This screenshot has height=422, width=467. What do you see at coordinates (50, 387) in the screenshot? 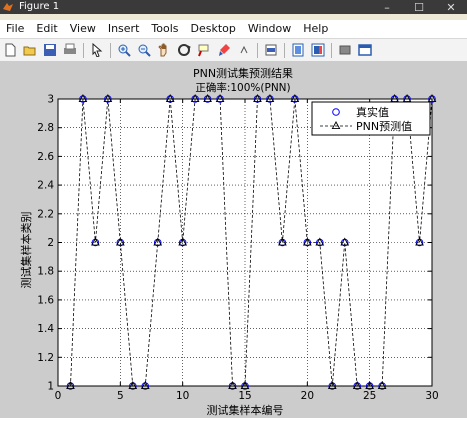
I see `y-tick-label: 1` at bounding box center [50, 387].